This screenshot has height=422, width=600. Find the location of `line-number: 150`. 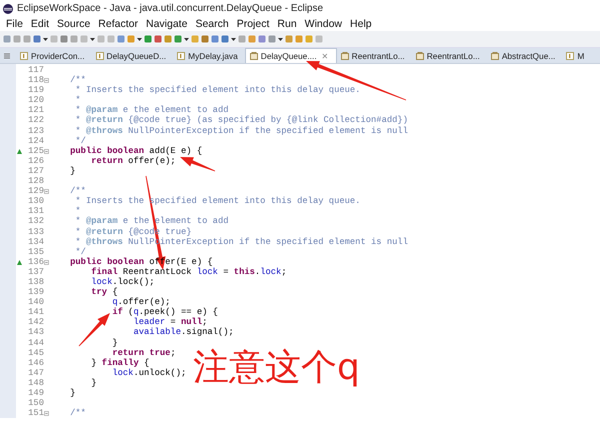

line-number: 150 is located at coordinates (35, 403).